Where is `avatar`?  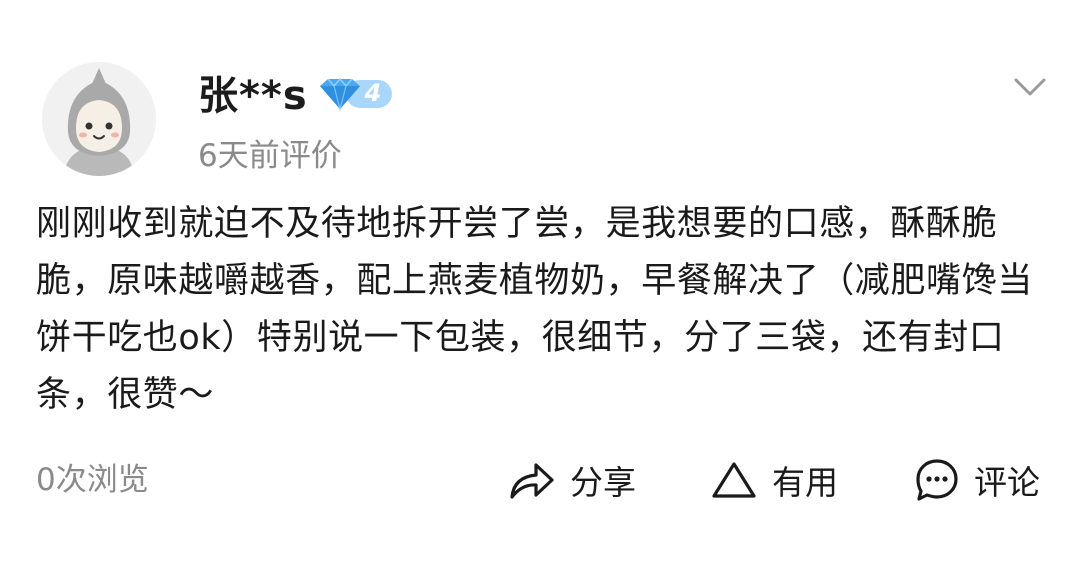
avatar is located at coordinates (99, 119).